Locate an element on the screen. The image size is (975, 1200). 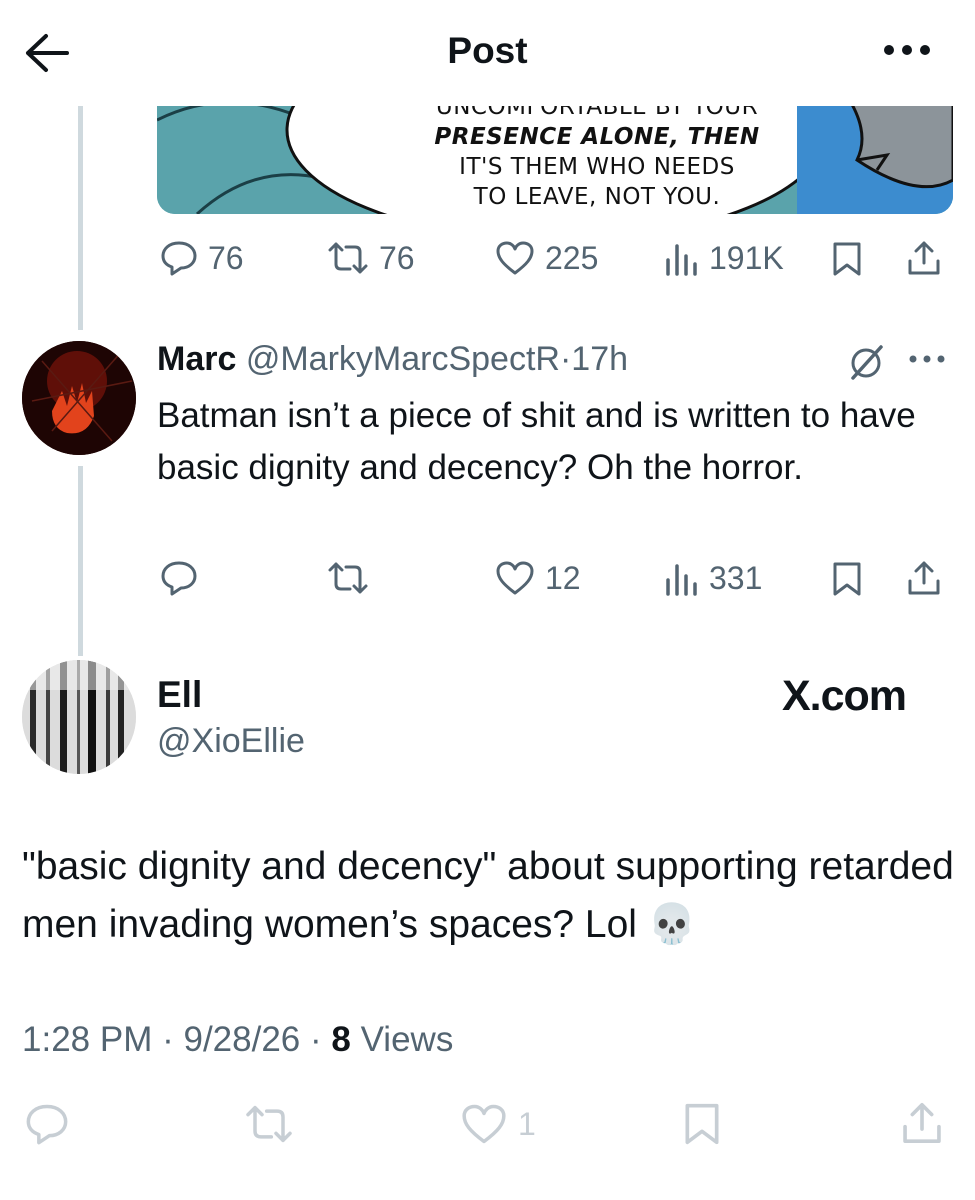
post-time: 1:28 PM is located at coordinates (87, 1039).